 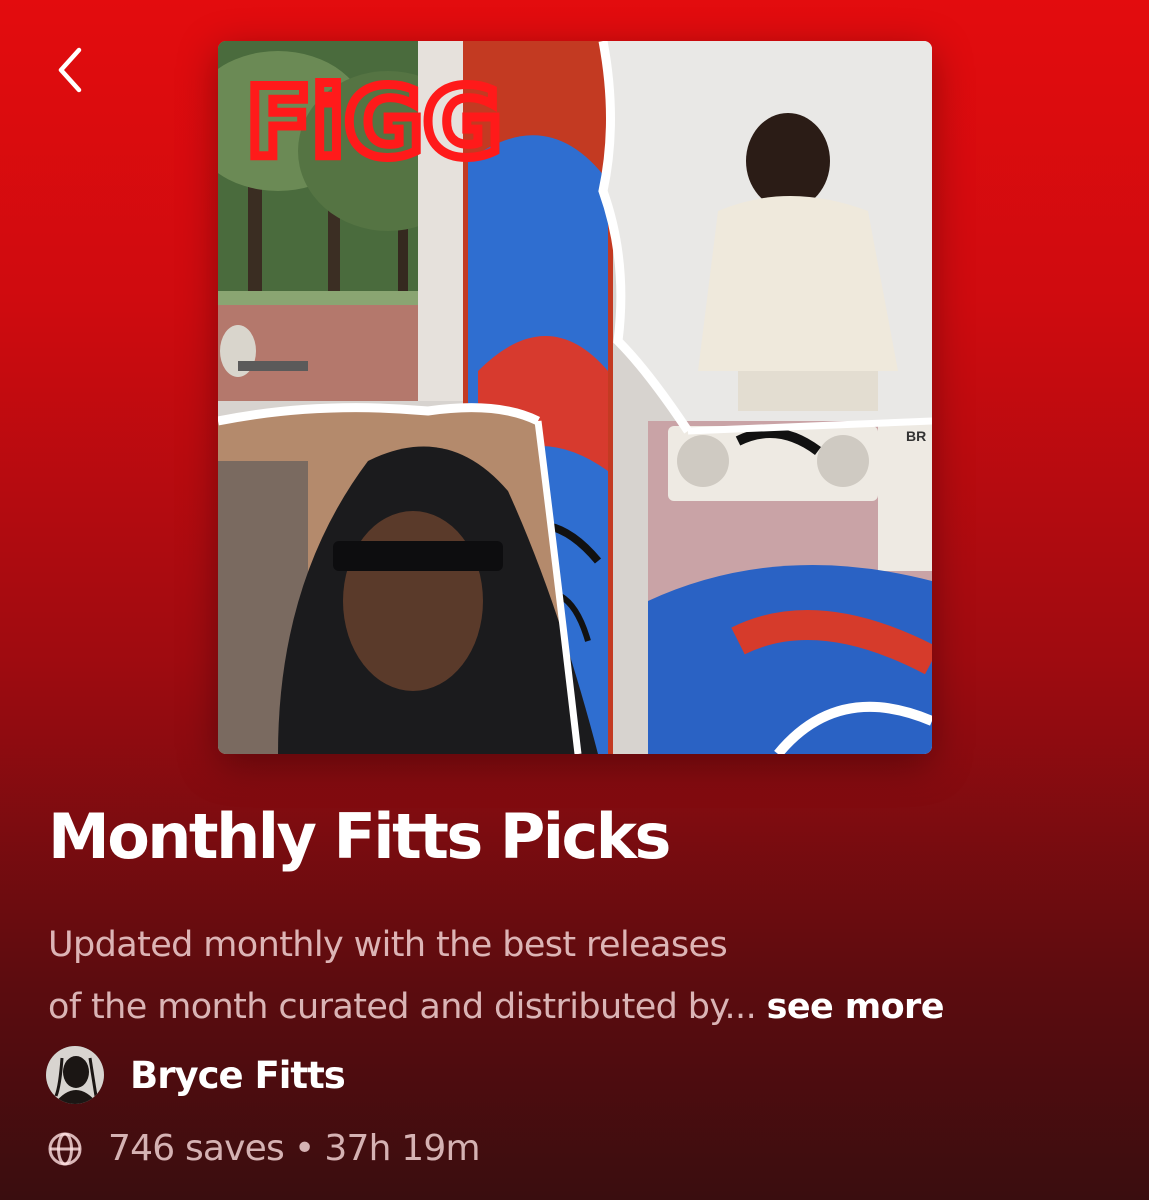 I want to click on cover-corner-text: BR, so click(x=916, y=436).